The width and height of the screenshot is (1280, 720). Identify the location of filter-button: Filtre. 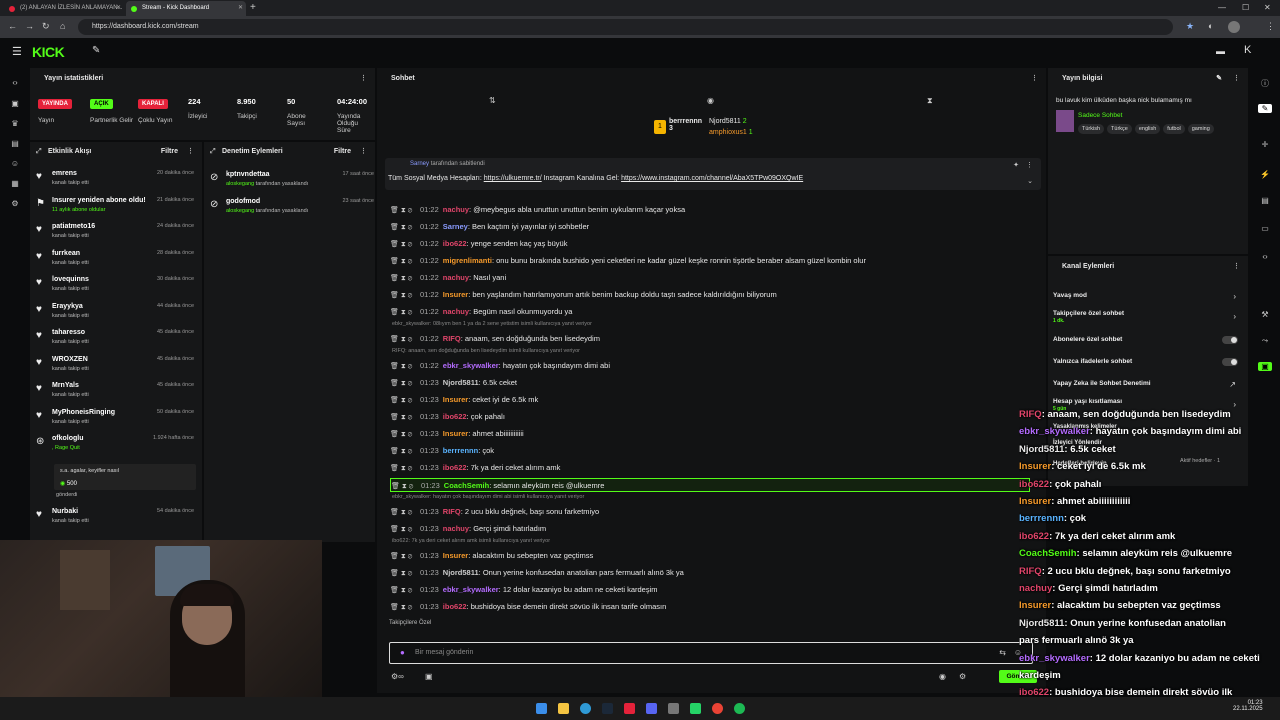
(342, 152).